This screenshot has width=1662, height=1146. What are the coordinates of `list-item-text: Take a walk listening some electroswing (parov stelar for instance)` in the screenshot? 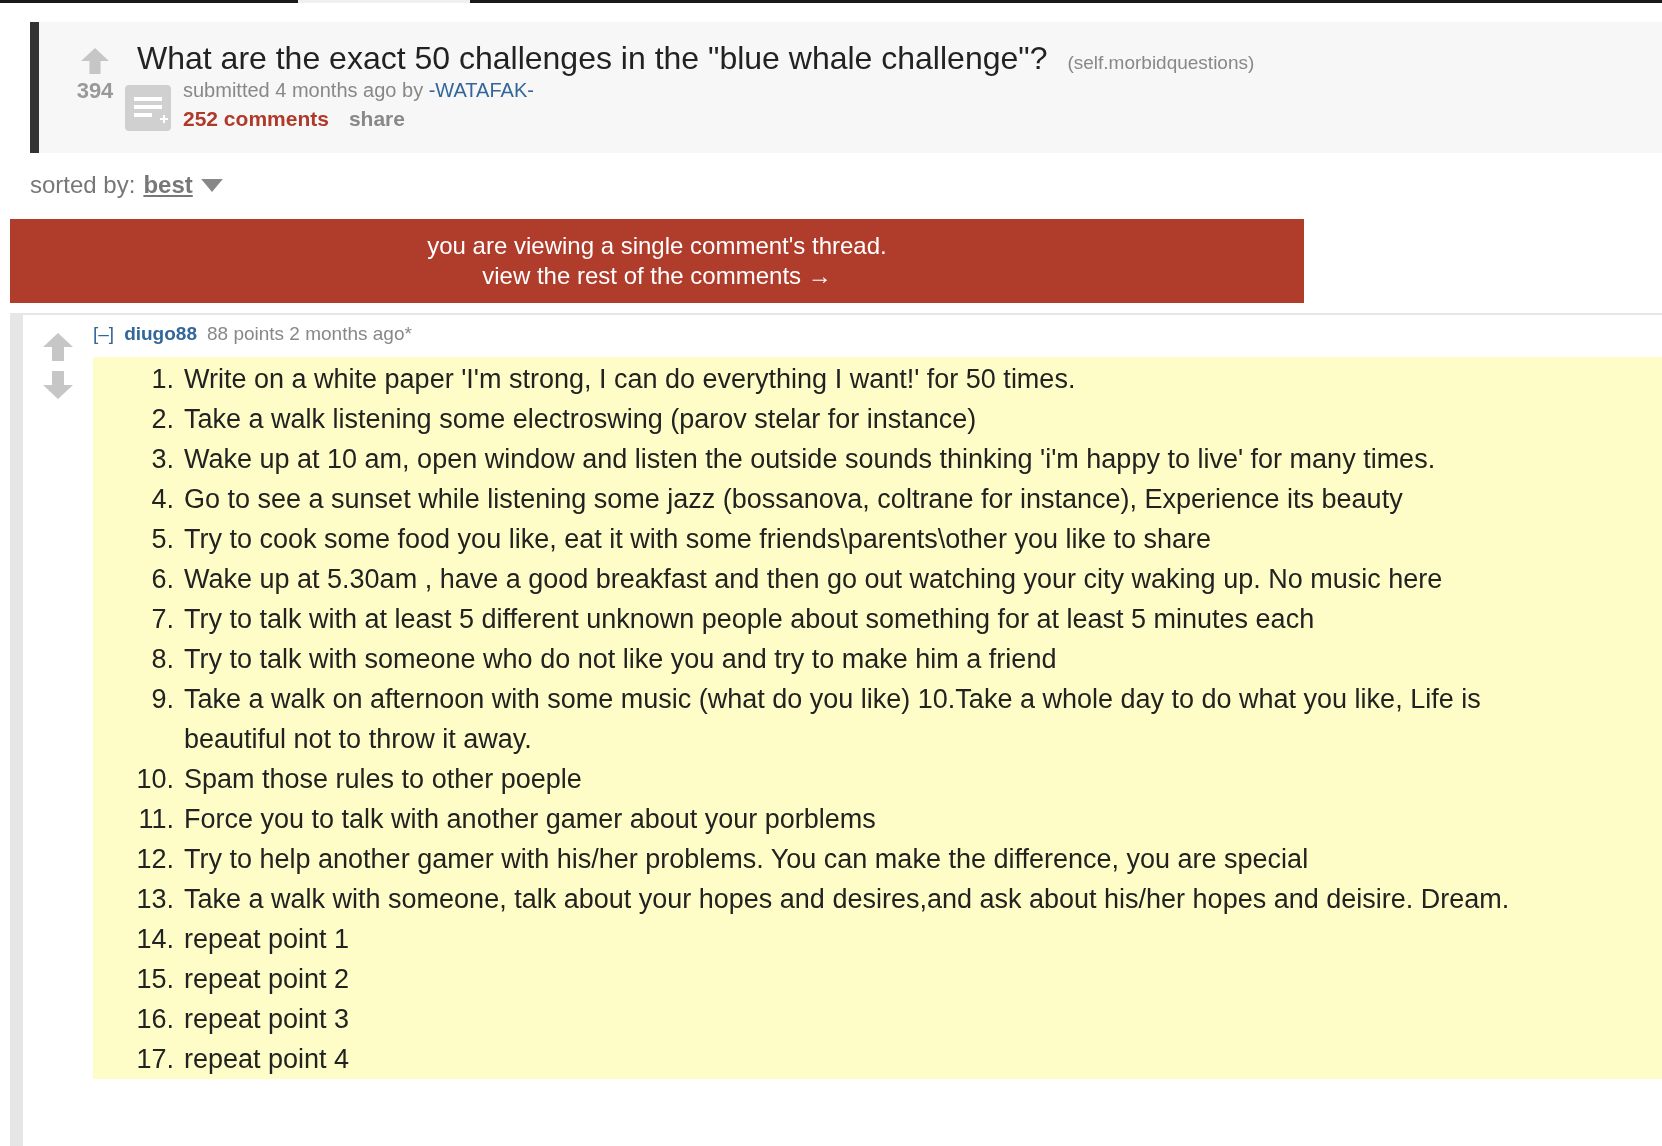 It's located at (580, 419).